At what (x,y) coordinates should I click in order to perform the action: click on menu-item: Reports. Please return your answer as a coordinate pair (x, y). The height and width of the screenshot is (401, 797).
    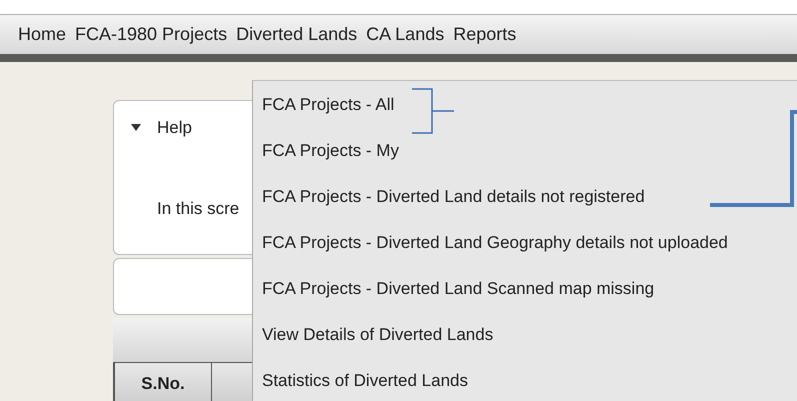
    Looking at the image, I should click on (484, 34).